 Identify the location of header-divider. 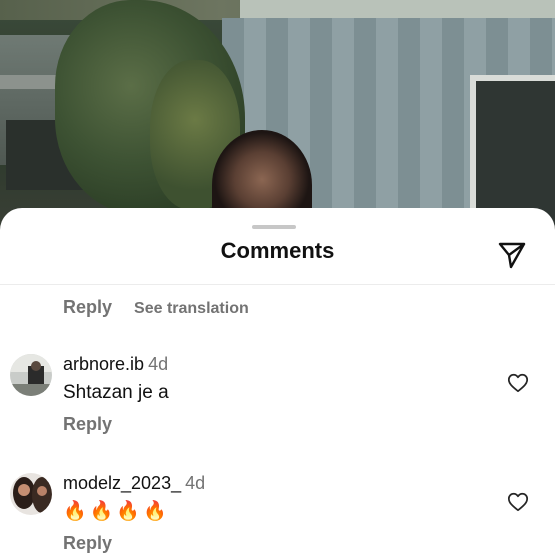
(277, 284).